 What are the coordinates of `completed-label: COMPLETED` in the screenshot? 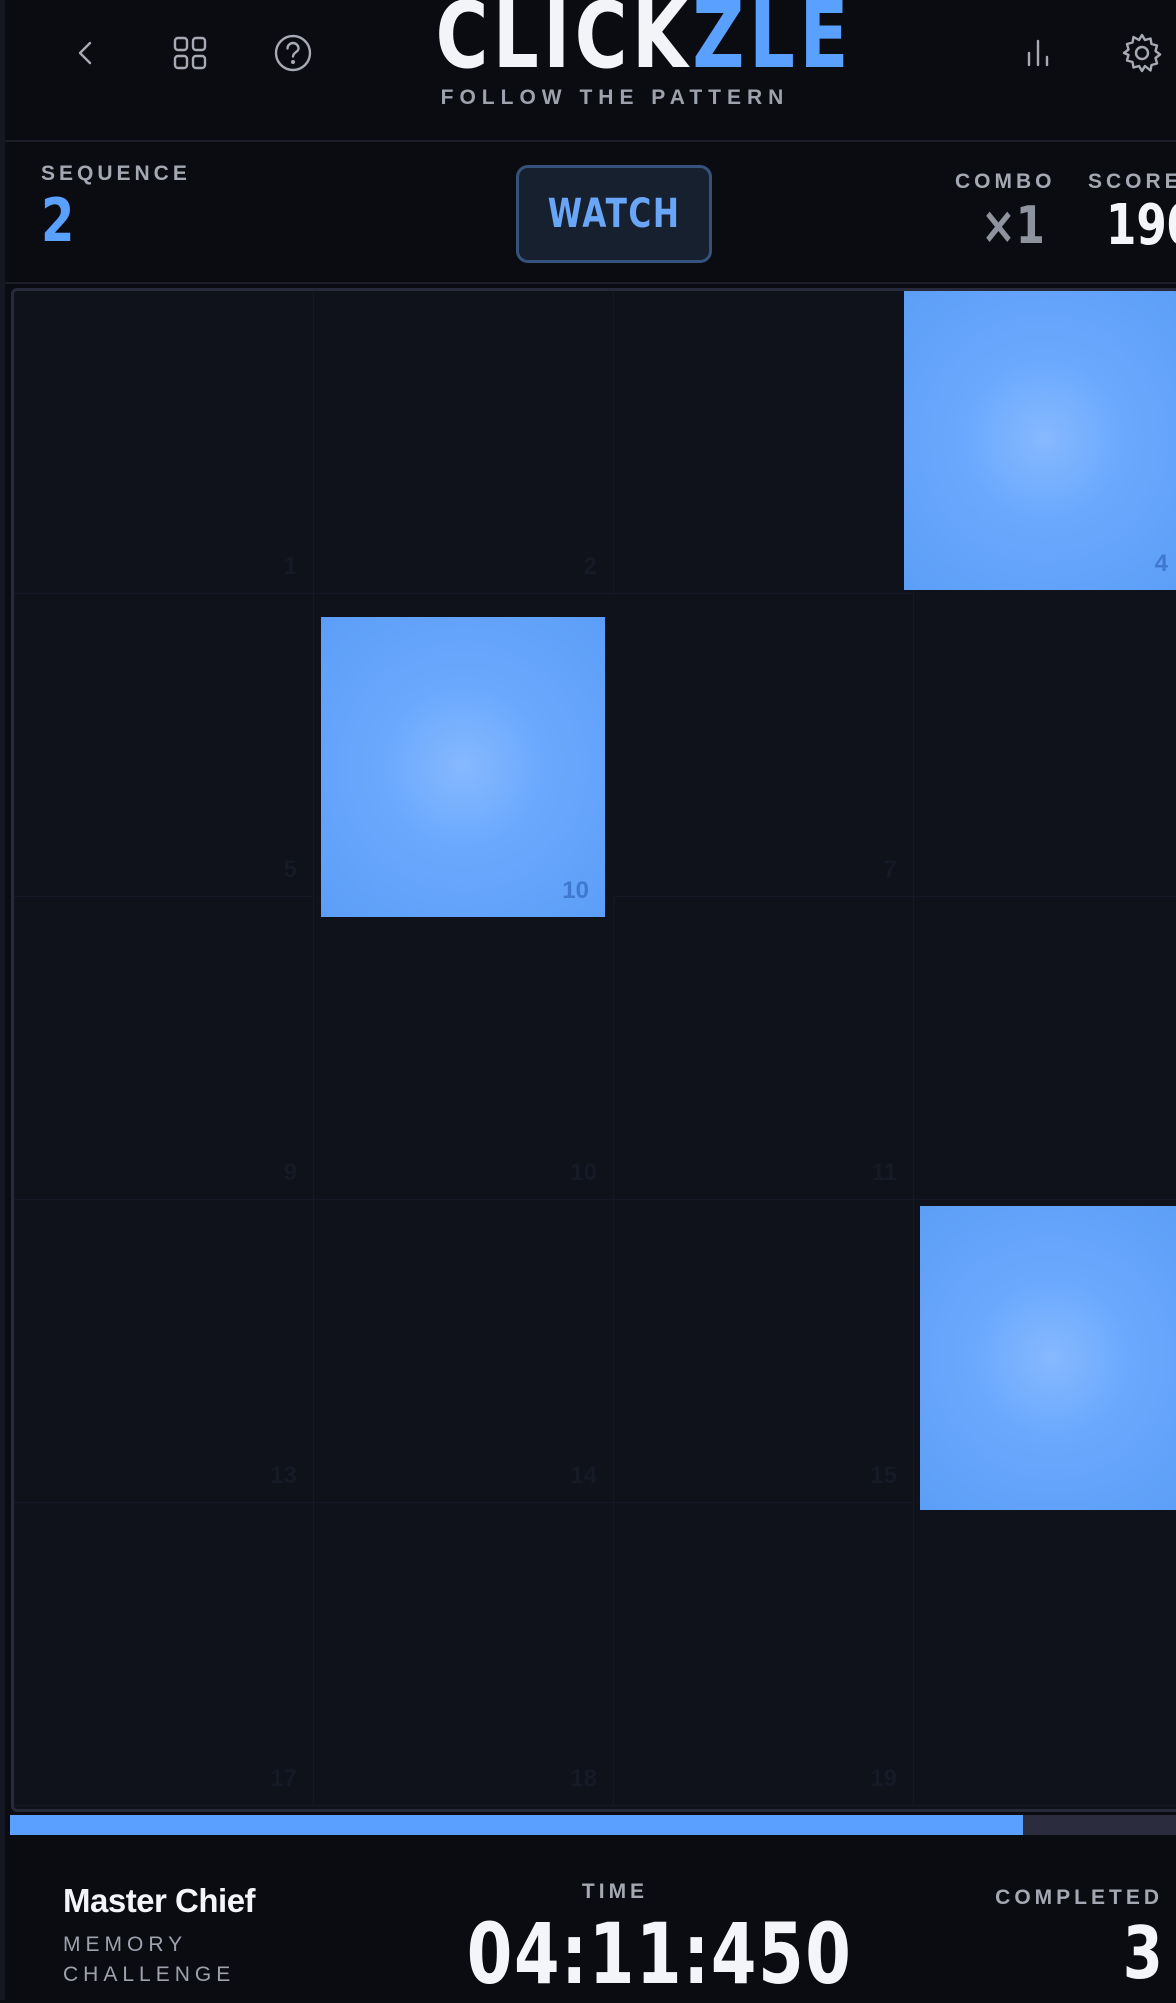 It's located at (1079, 1897).